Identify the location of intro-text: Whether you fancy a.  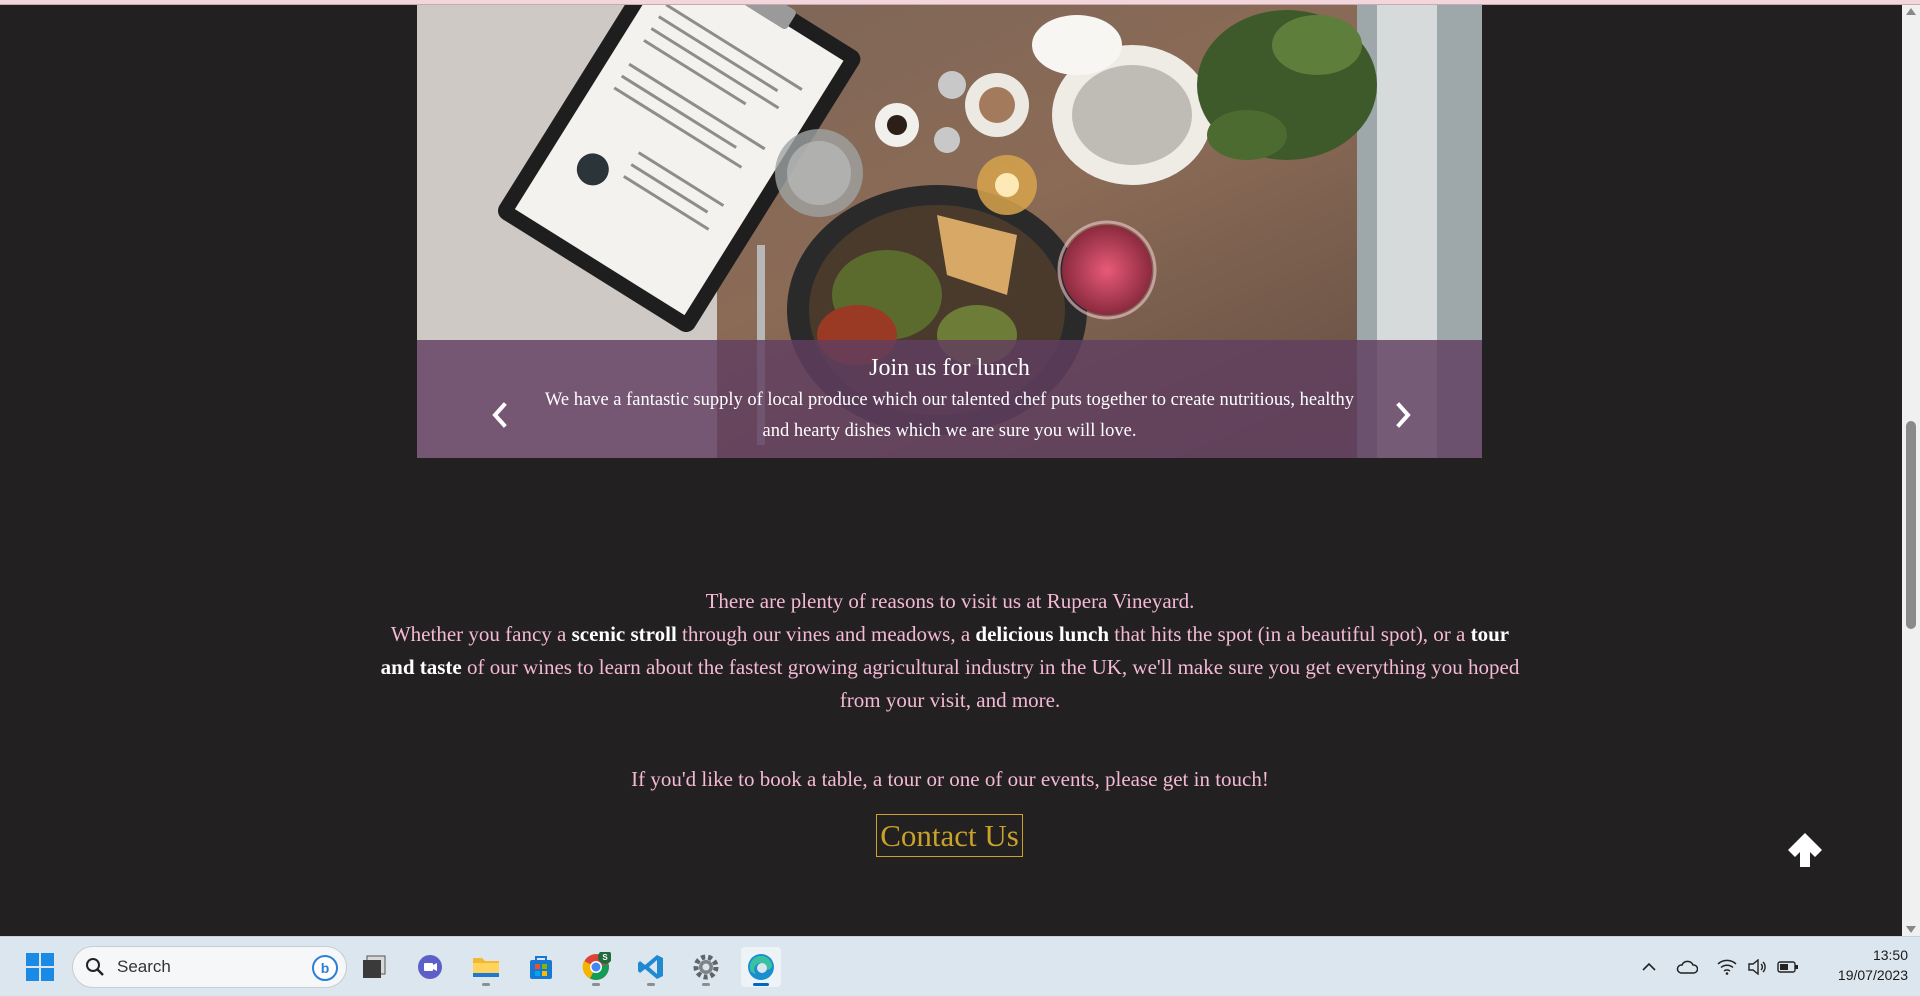
(481, 634).